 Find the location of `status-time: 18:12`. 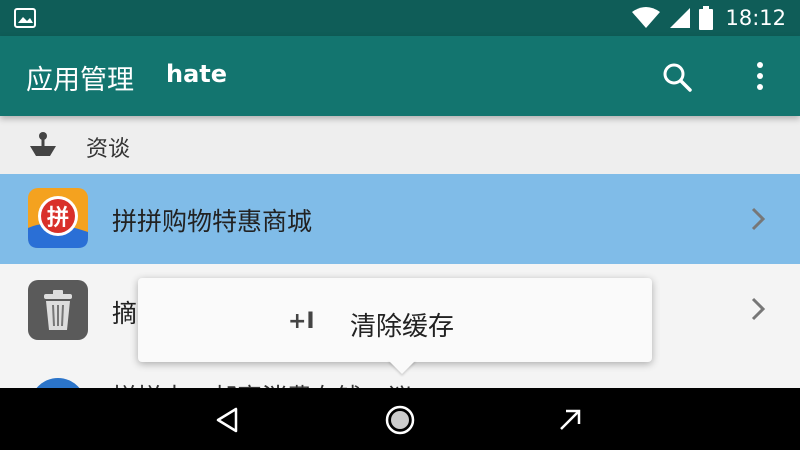

status-time: 18:12 is located at coordinates (755, 18).